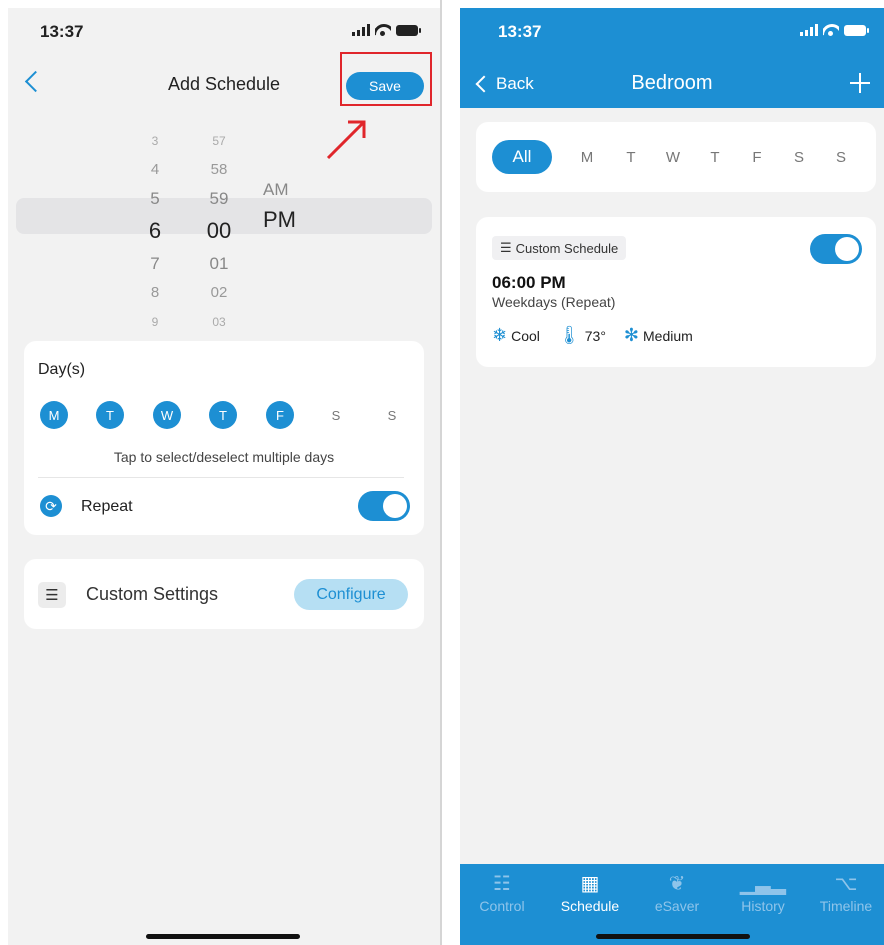 Image resolution: width=884 pixels, height=945 pixels. Describe the element at coordinates (441, 472) in the screenshot. I see `screen-separator` at that location.